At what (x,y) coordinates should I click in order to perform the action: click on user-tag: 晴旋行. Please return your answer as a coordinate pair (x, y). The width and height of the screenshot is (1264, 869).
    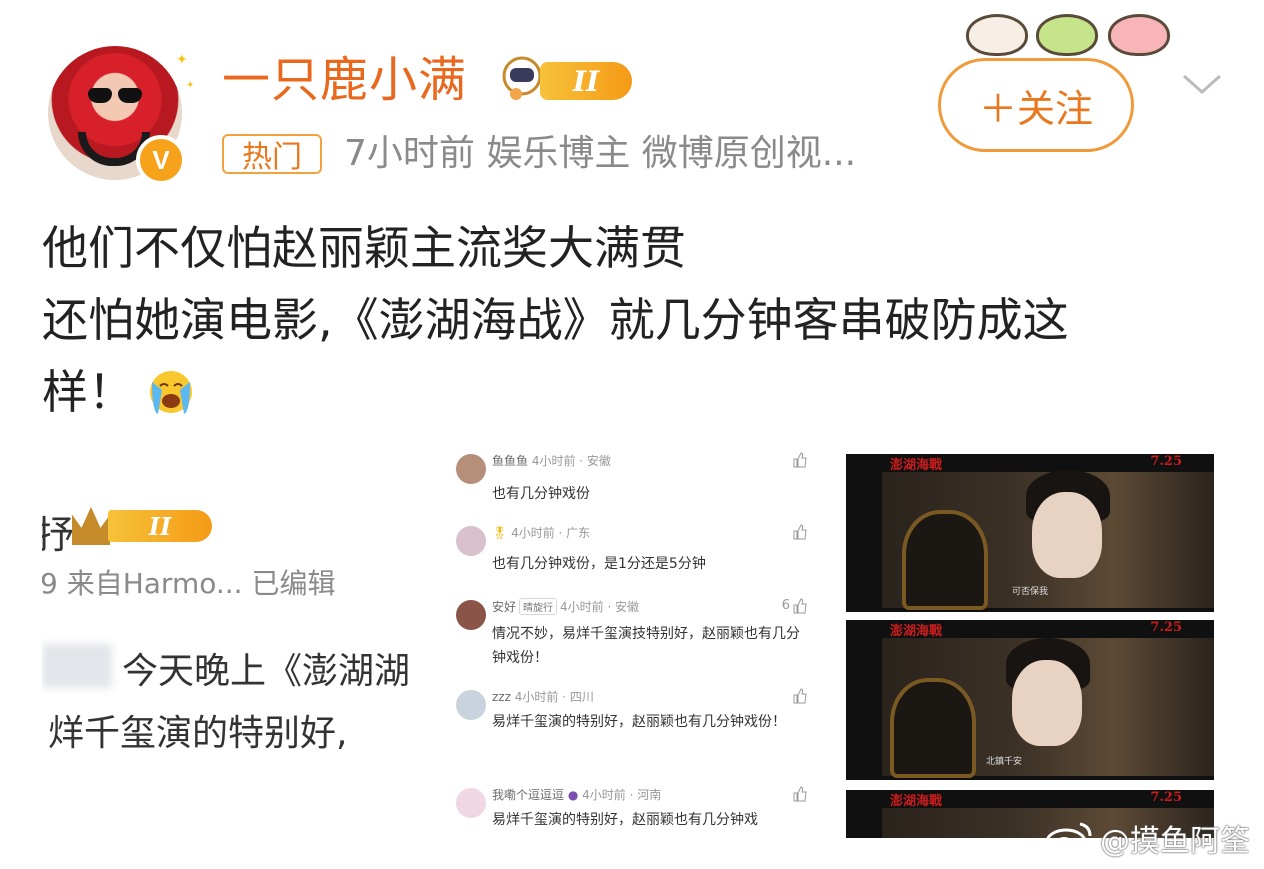
    Looking at the image, I should click on (538, 606).